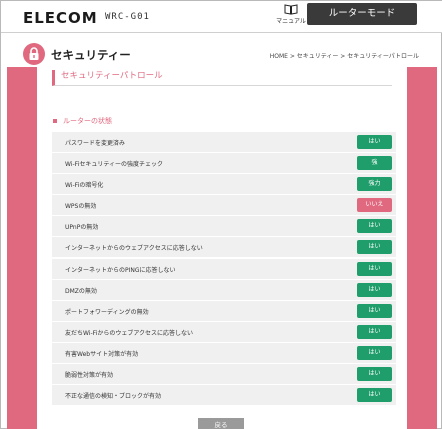 The width and height of the screenshot is (442, 429). I want to click on check-row: Wi-Fiセキュリティーの強度チェック 強, so click(224, 163).